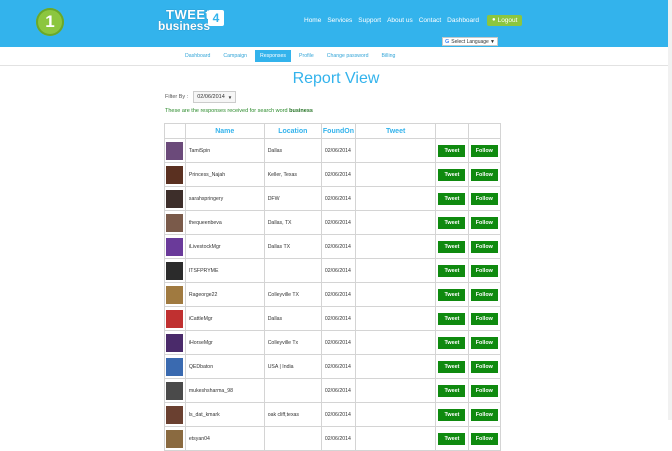  Describe the element at coordinates (235, 56) in the screenshot. I see `tab-campaign: Campaign` at that location.